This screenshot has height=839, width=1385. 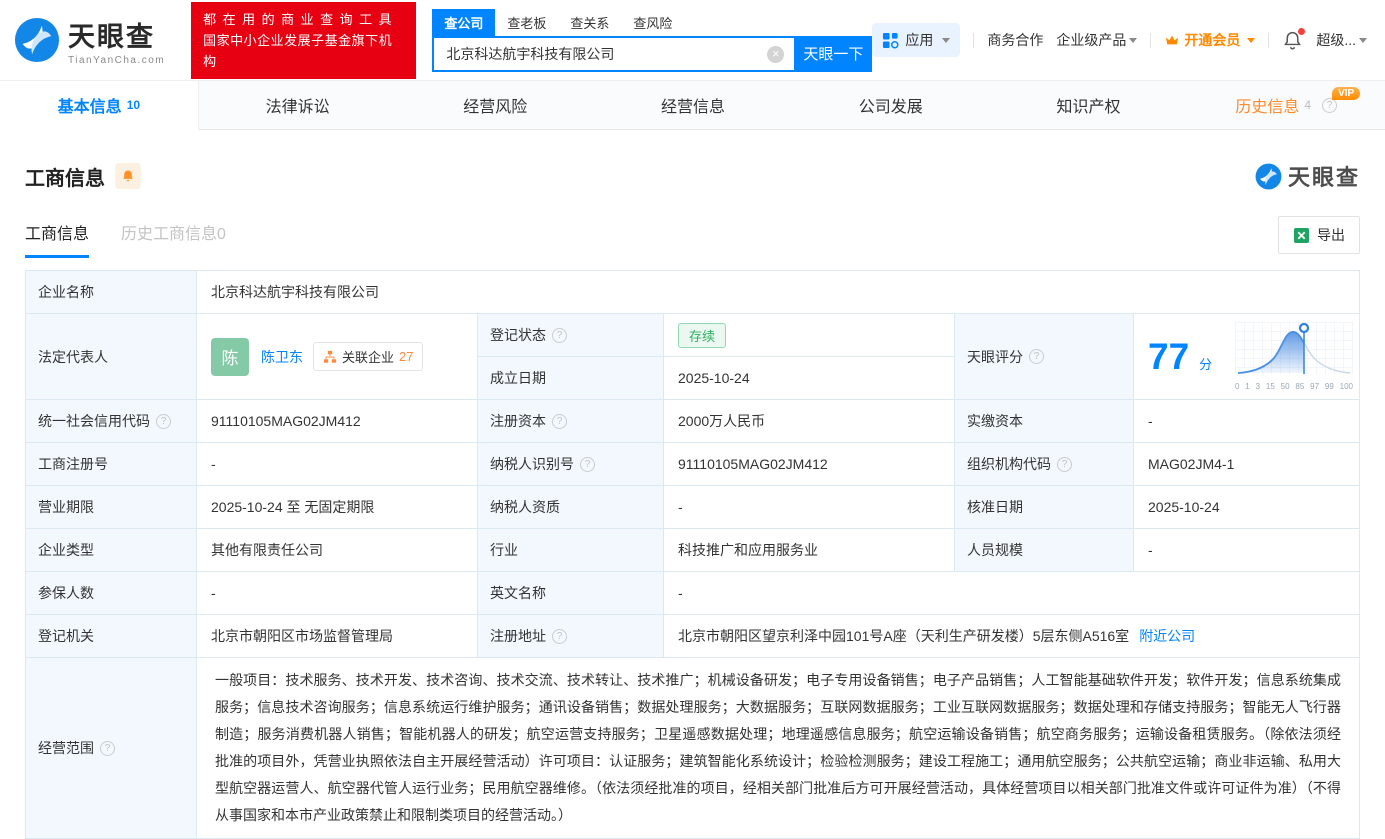 What do you see at coordinates (1246, 550) in the screenshot?
I see `field-value-staff-size: -` at bounding box center [1246, 550].